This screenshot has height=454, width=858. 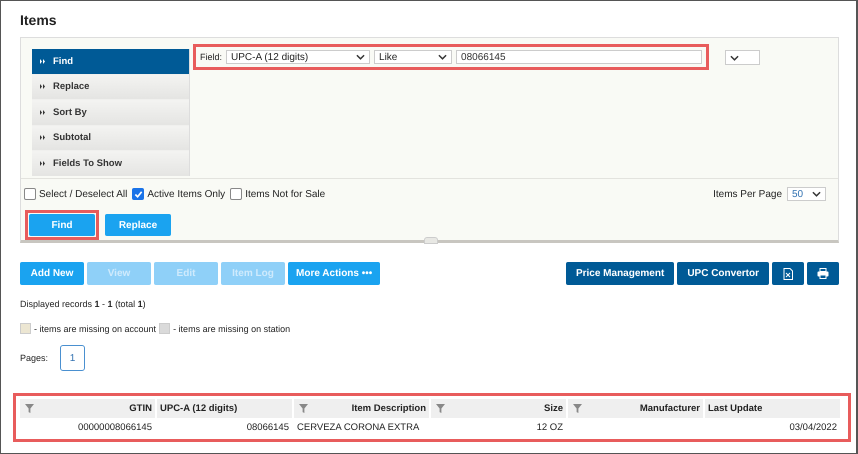 What do you see at coordinates (39, 20) in the screenshot?
I see `page-title: Items` at bounding box center [39, 20].